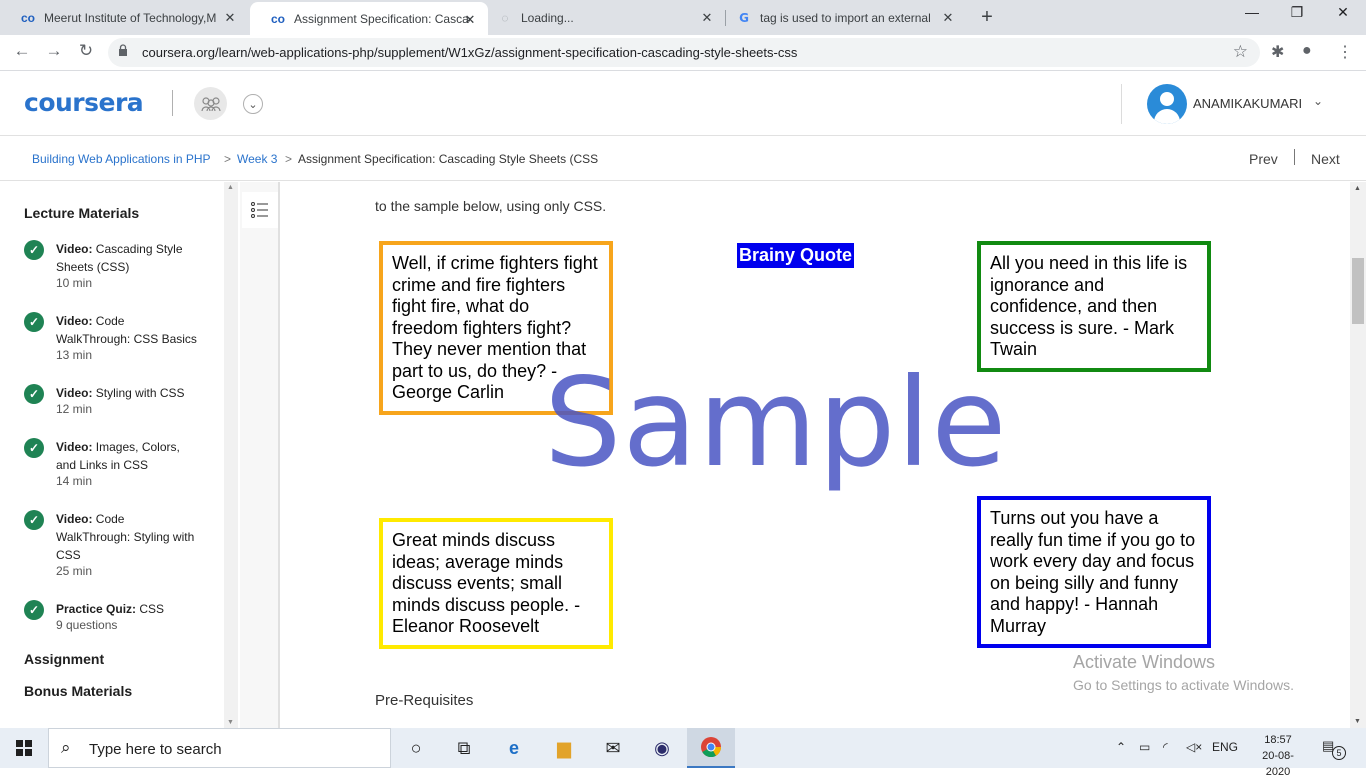 Image resolution: width=1366 pixels, height=780 pixels. What do you see at coordinates (1165, 747) in the screenshot?
I see `wifi-icon: ◜` at bounding box center [1165, 747].